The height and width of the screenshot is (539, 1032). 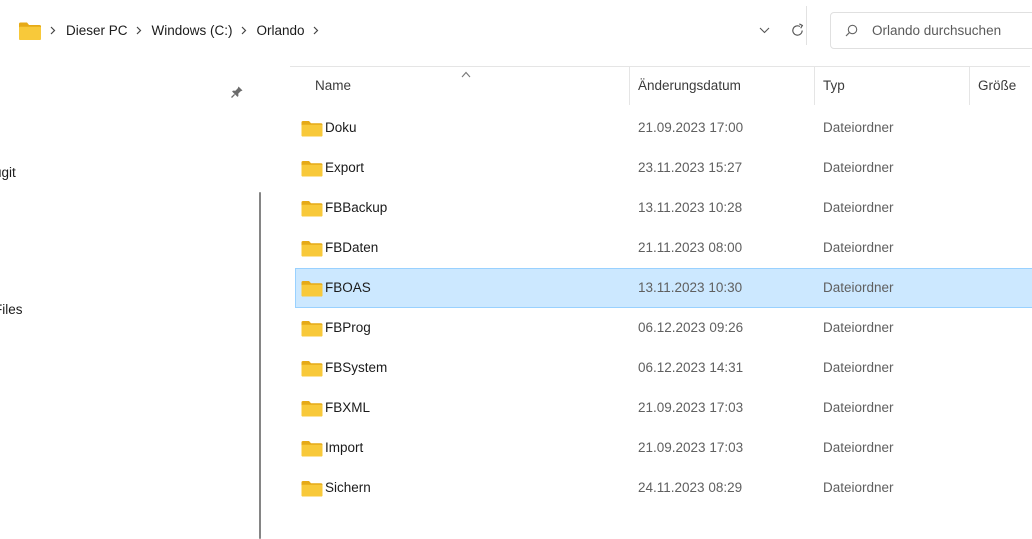 What do you see at coordinates (97, 30) in the screenshot?
I see `breadcrumb-dieser-pc: Dieser PC` at bounding box center [97, 30].